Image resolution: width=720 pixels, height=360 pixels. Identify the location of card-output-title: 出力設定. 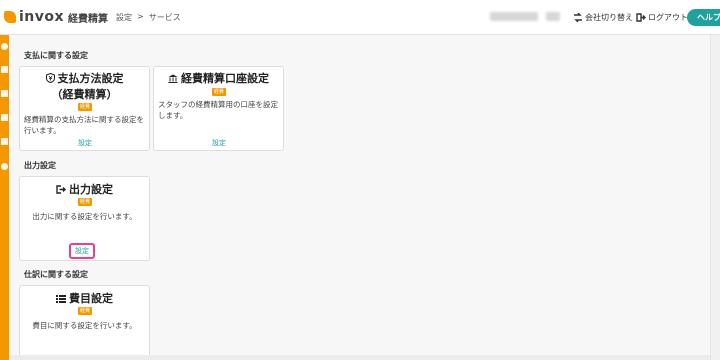
(84, 190).